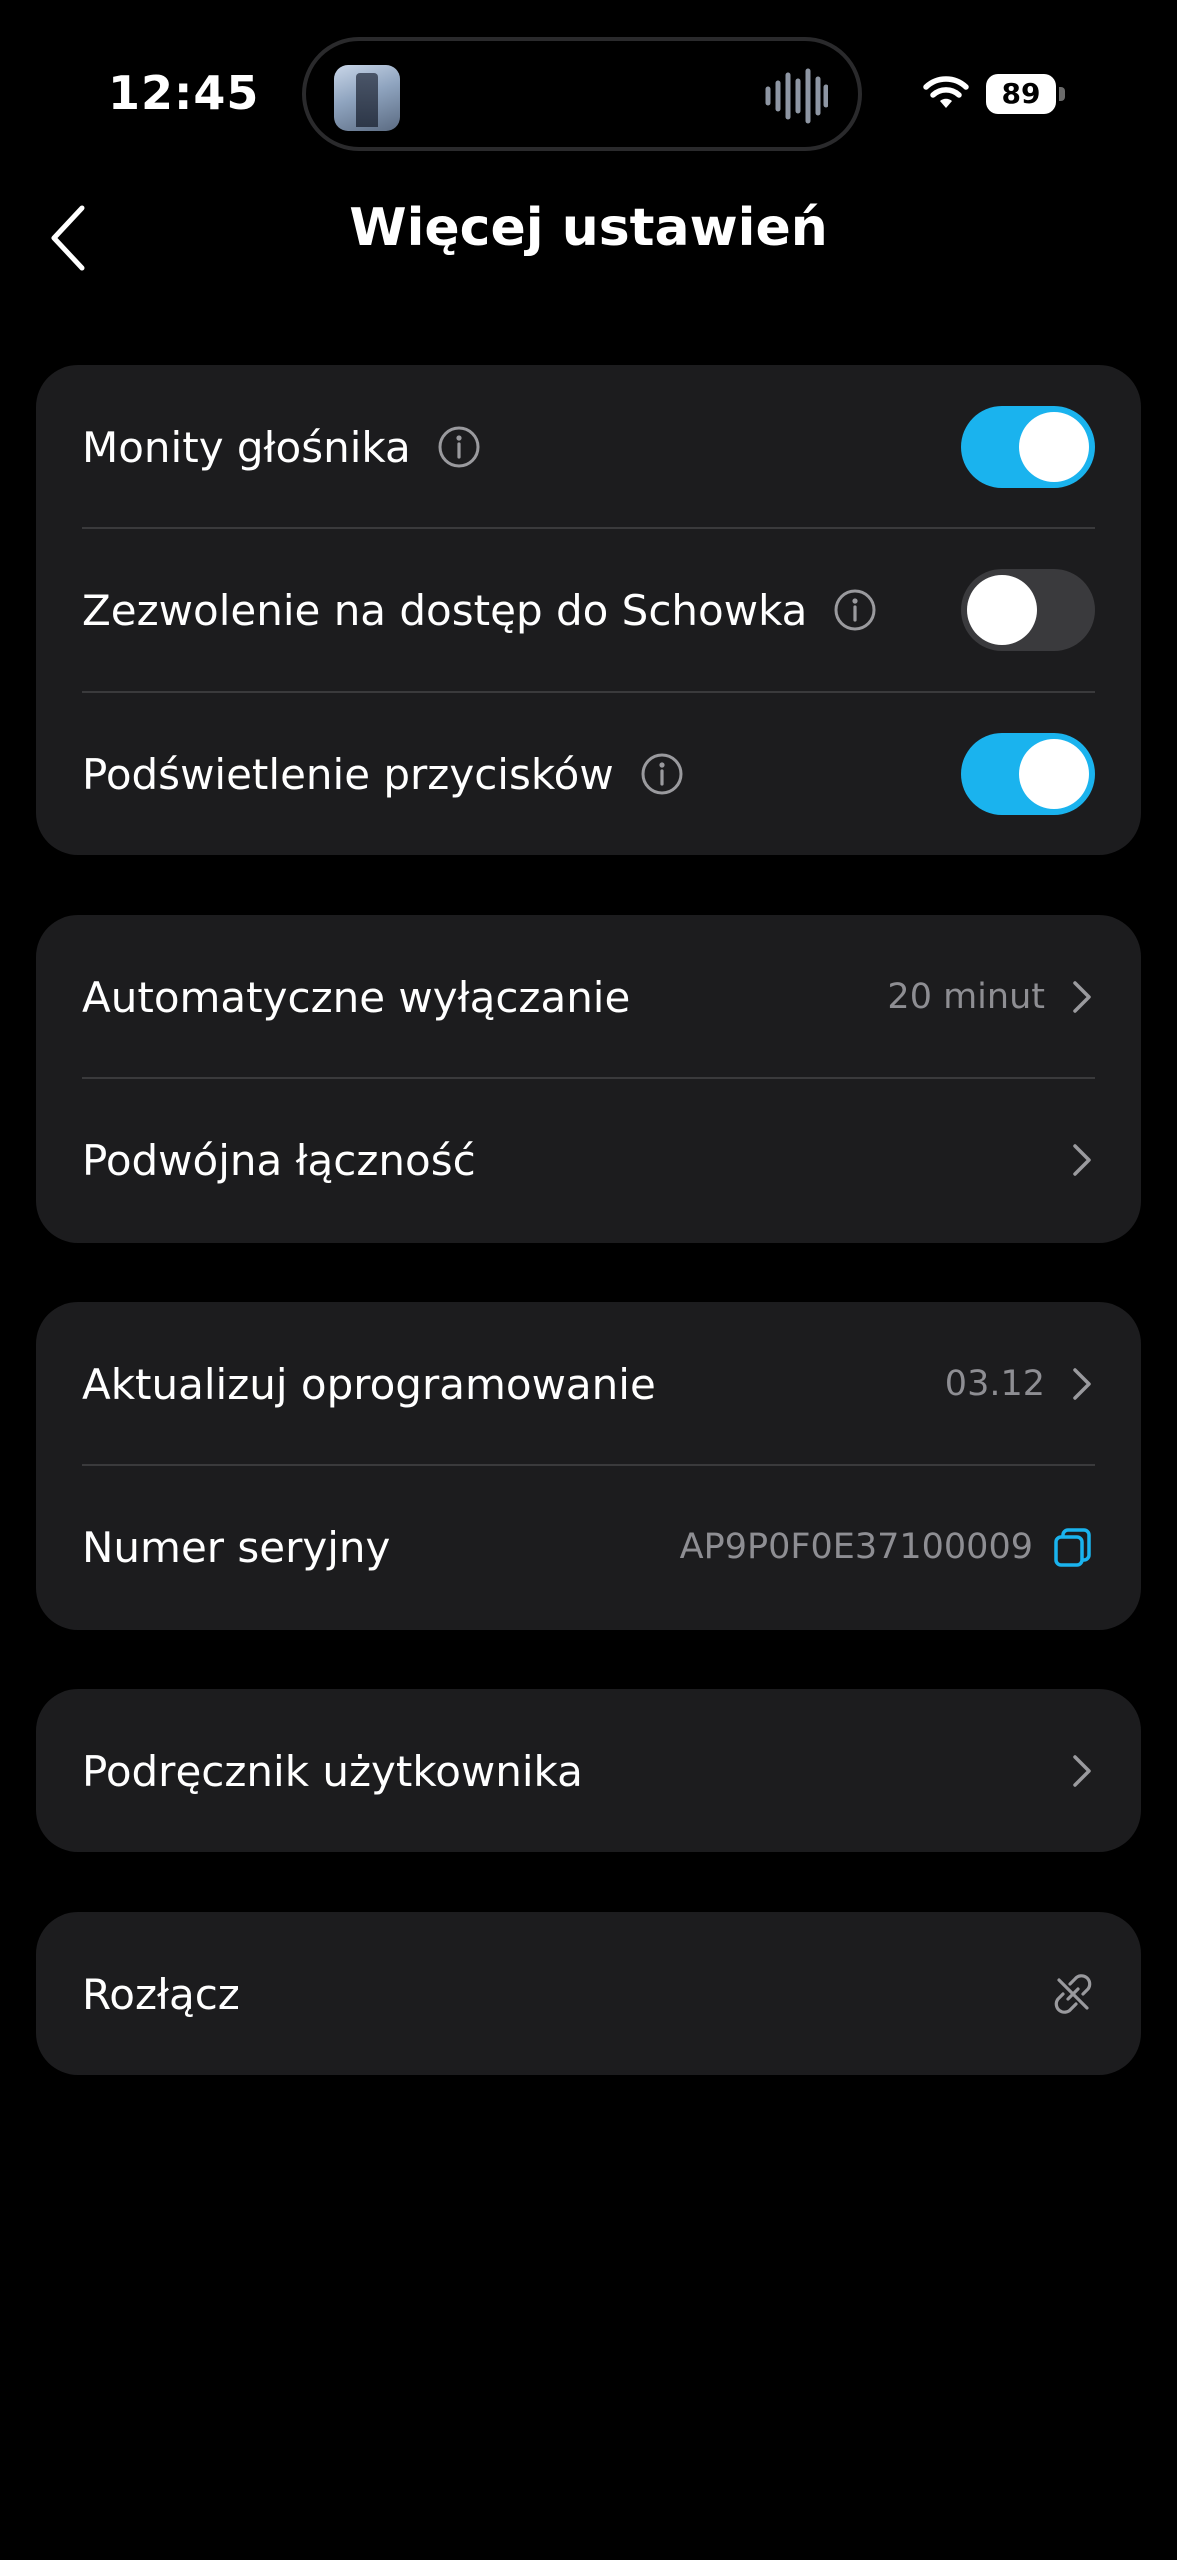  What do you see at coordinates (1062, 94) in the screenshot?
I see `battery-tip` at bounding box center [1062, 94].